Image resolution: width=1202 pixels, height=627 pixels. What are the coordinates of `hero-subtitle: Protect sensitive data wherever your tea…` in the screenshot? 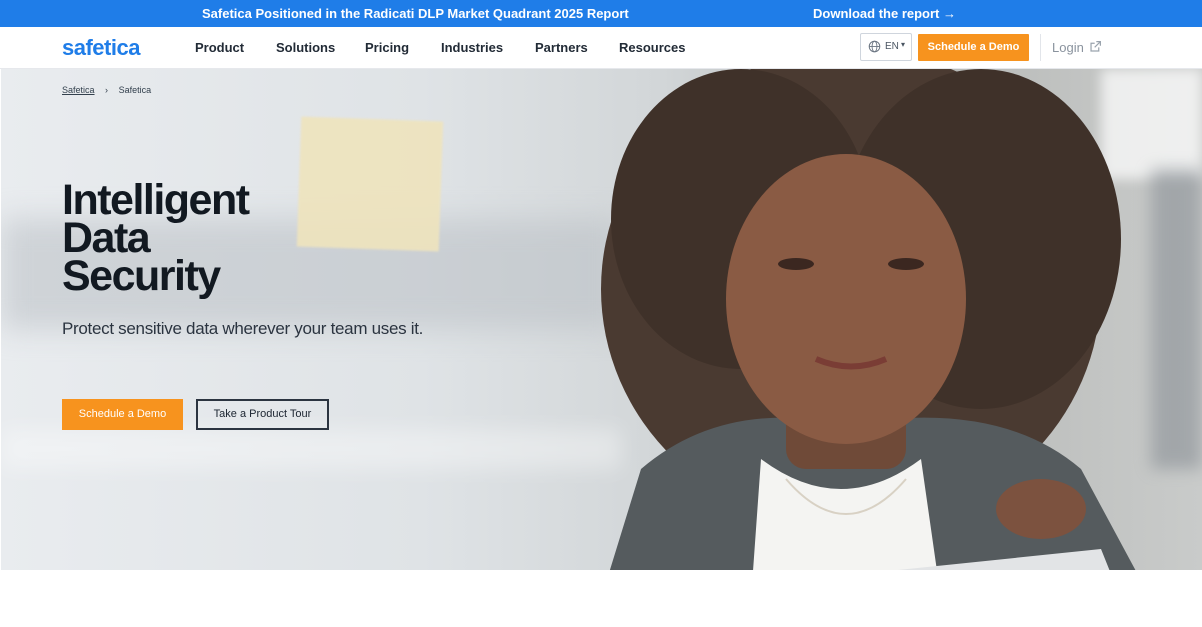 It's located at (243, 328).